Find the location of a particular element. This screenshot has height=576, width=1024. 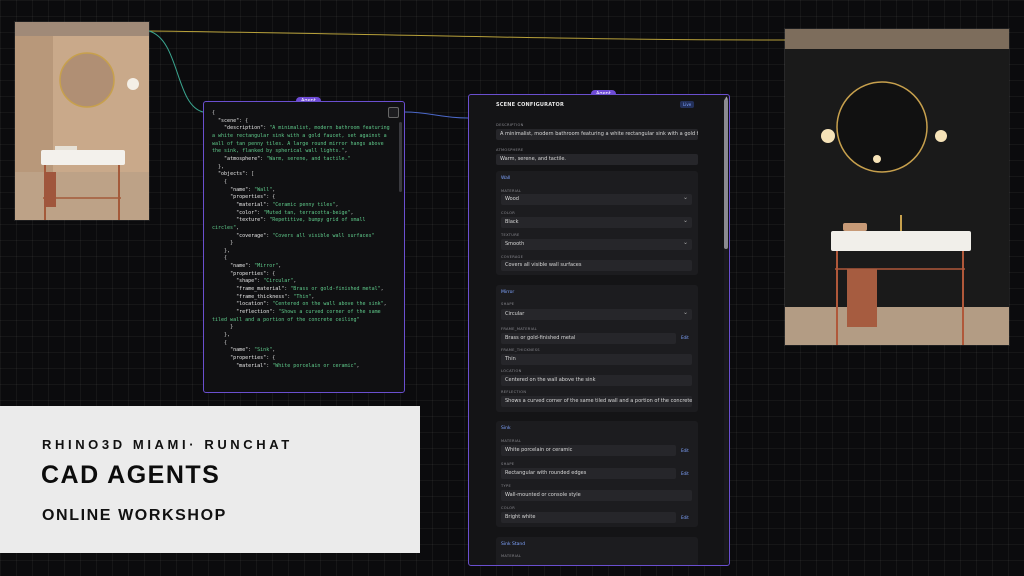

sink-type-field: Wall-mounted or console style is located at coordinates (596, 495).